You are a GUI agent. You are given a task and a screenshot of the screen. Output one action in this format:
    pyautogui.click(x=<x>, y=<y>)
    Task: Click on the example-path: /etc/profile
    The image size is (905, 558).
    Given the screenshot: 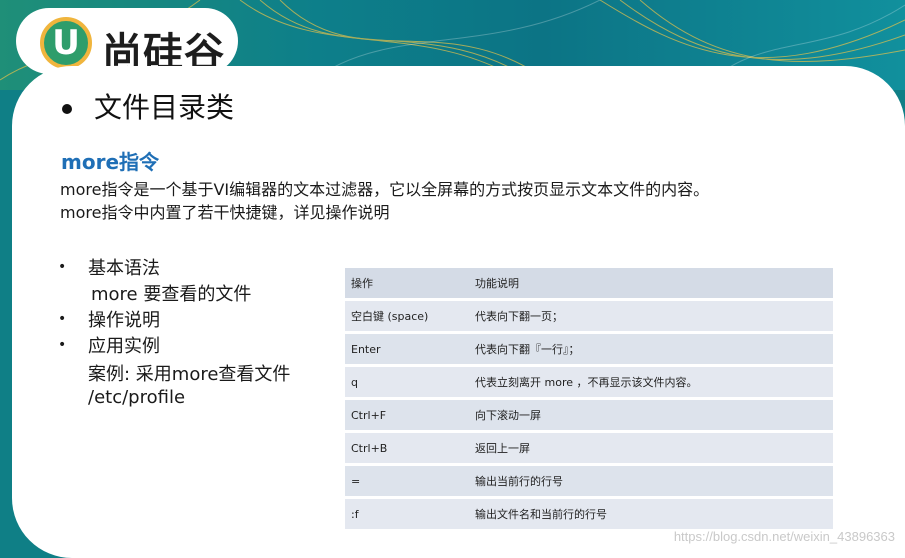 What is the action you would take?
    pyautogui.click(x=137, y=397)
    